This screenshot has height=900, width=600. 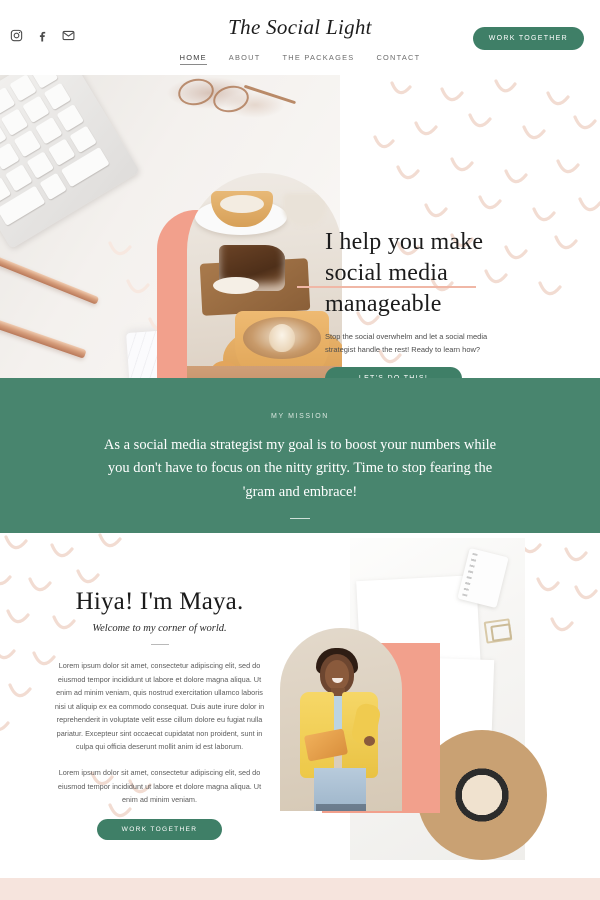 I want to click on coffee-cup-background, so click(x=305, y=210).